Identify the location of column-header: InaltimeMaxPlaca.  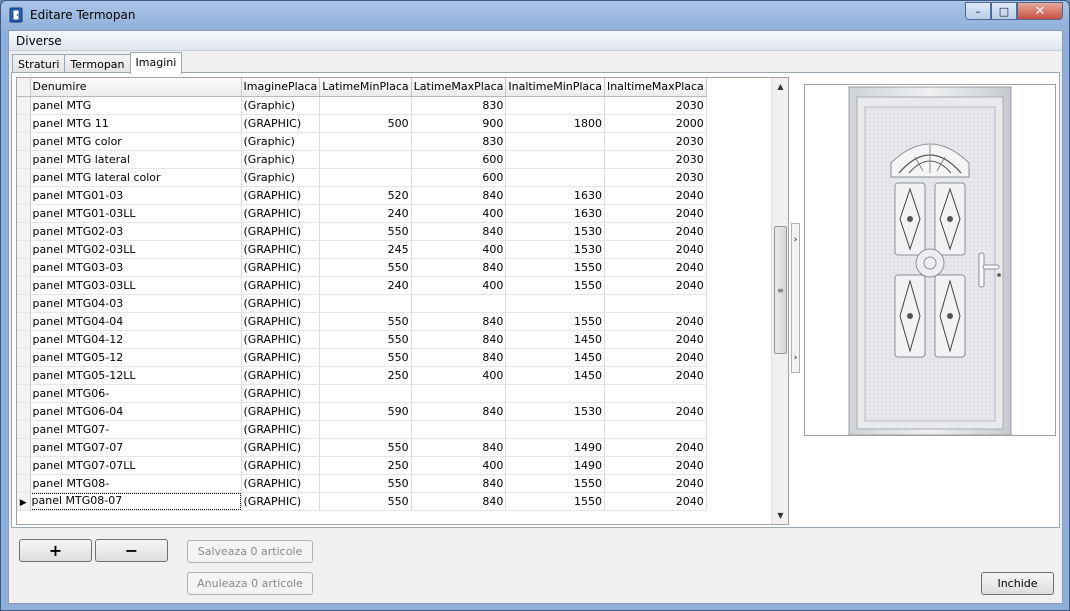
(655, 87).